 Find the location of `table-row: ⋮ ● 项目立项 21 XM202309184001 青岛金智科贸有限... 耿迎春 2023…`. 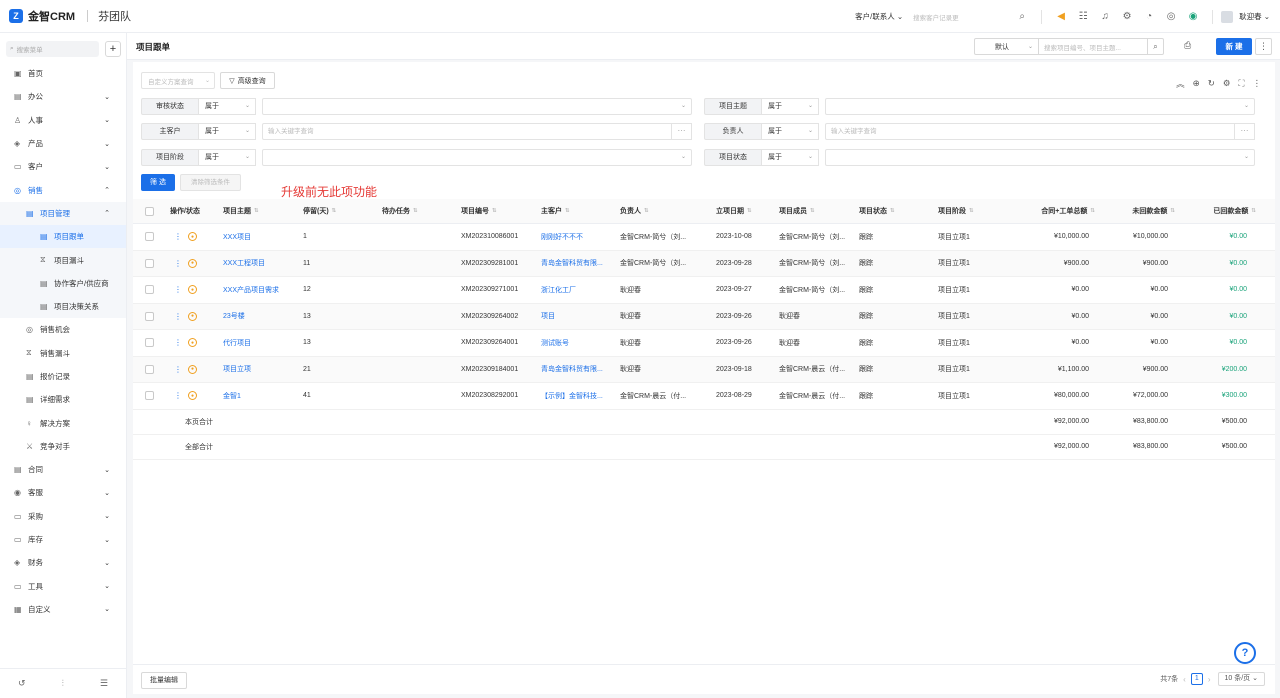

table-row: ⋮ ● 项目立项 21 XM202309184001 青岛金智科贸有限... 耿迎春 2023… is located at coordinates (704, 369).